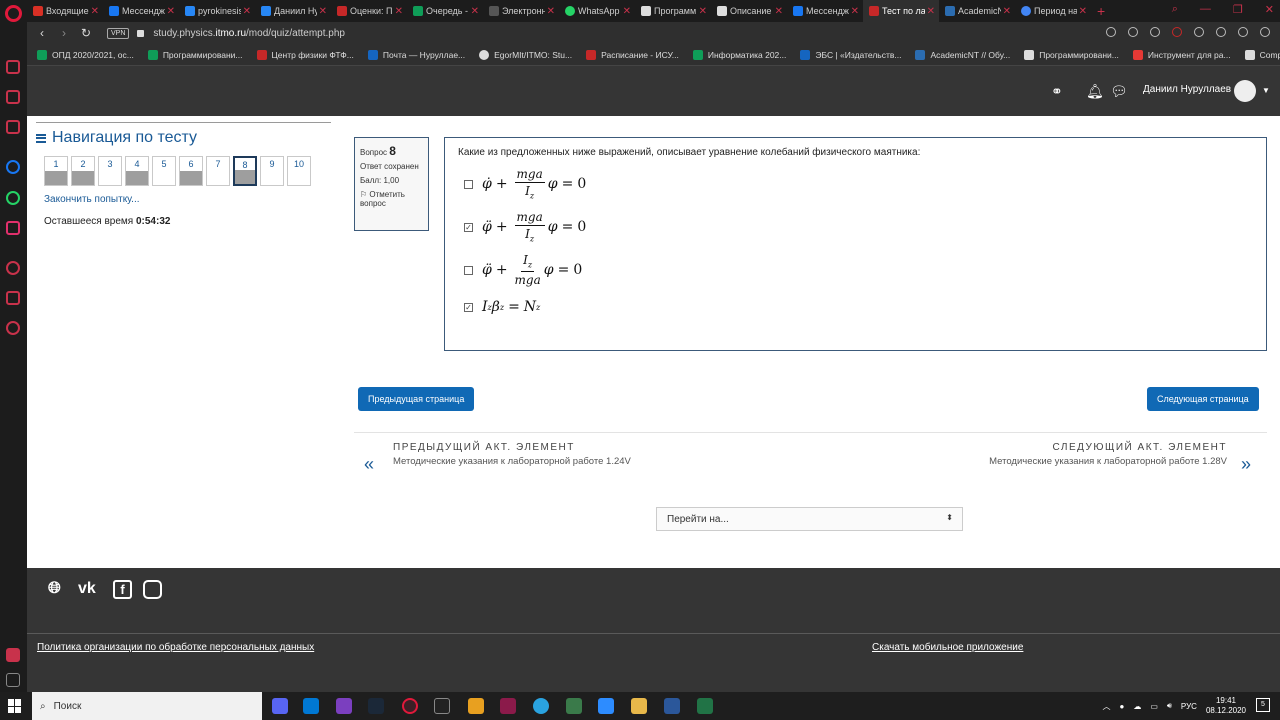 The image size is (1280, 720). Describe the element at coordinates (1169, 706) in the screenshot. I see `volume-icon: 🔊︎` at that location.